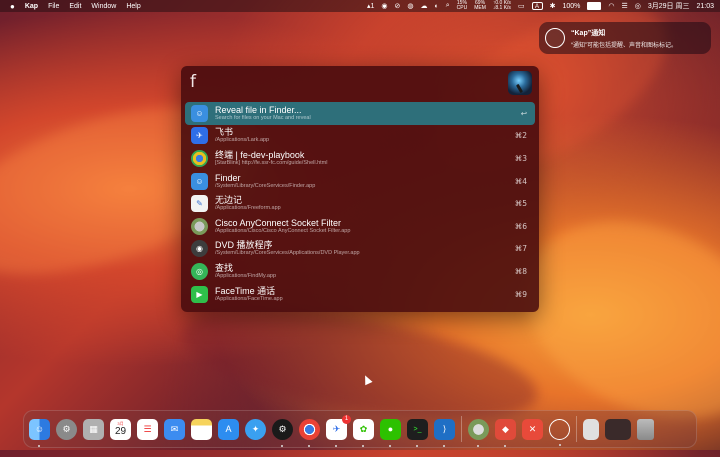 The width and height of the screenshot is (720, 457). Describe the element at coordinates (199, 249) in the screenshot. I see `dvd-icon: ◉` at that location.